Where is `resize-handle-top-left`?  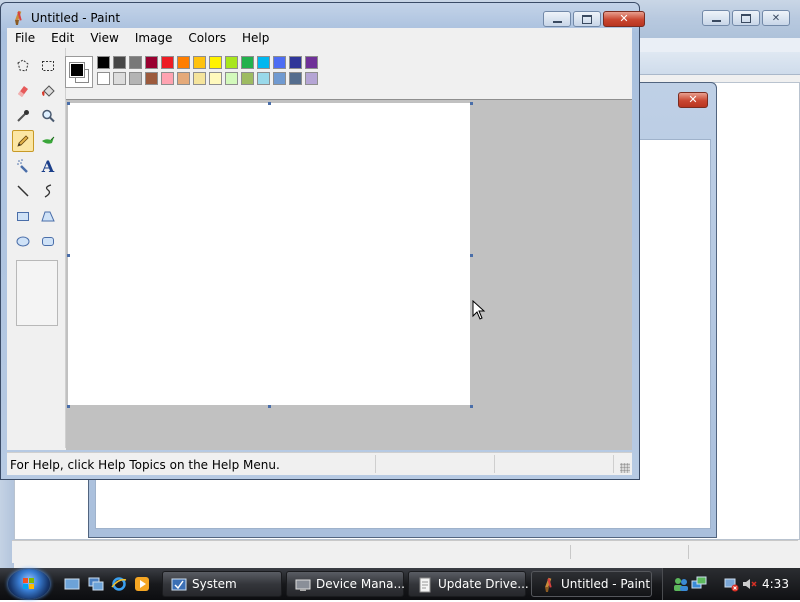 resize-handle-top-left is located at coordinates (68, 103).